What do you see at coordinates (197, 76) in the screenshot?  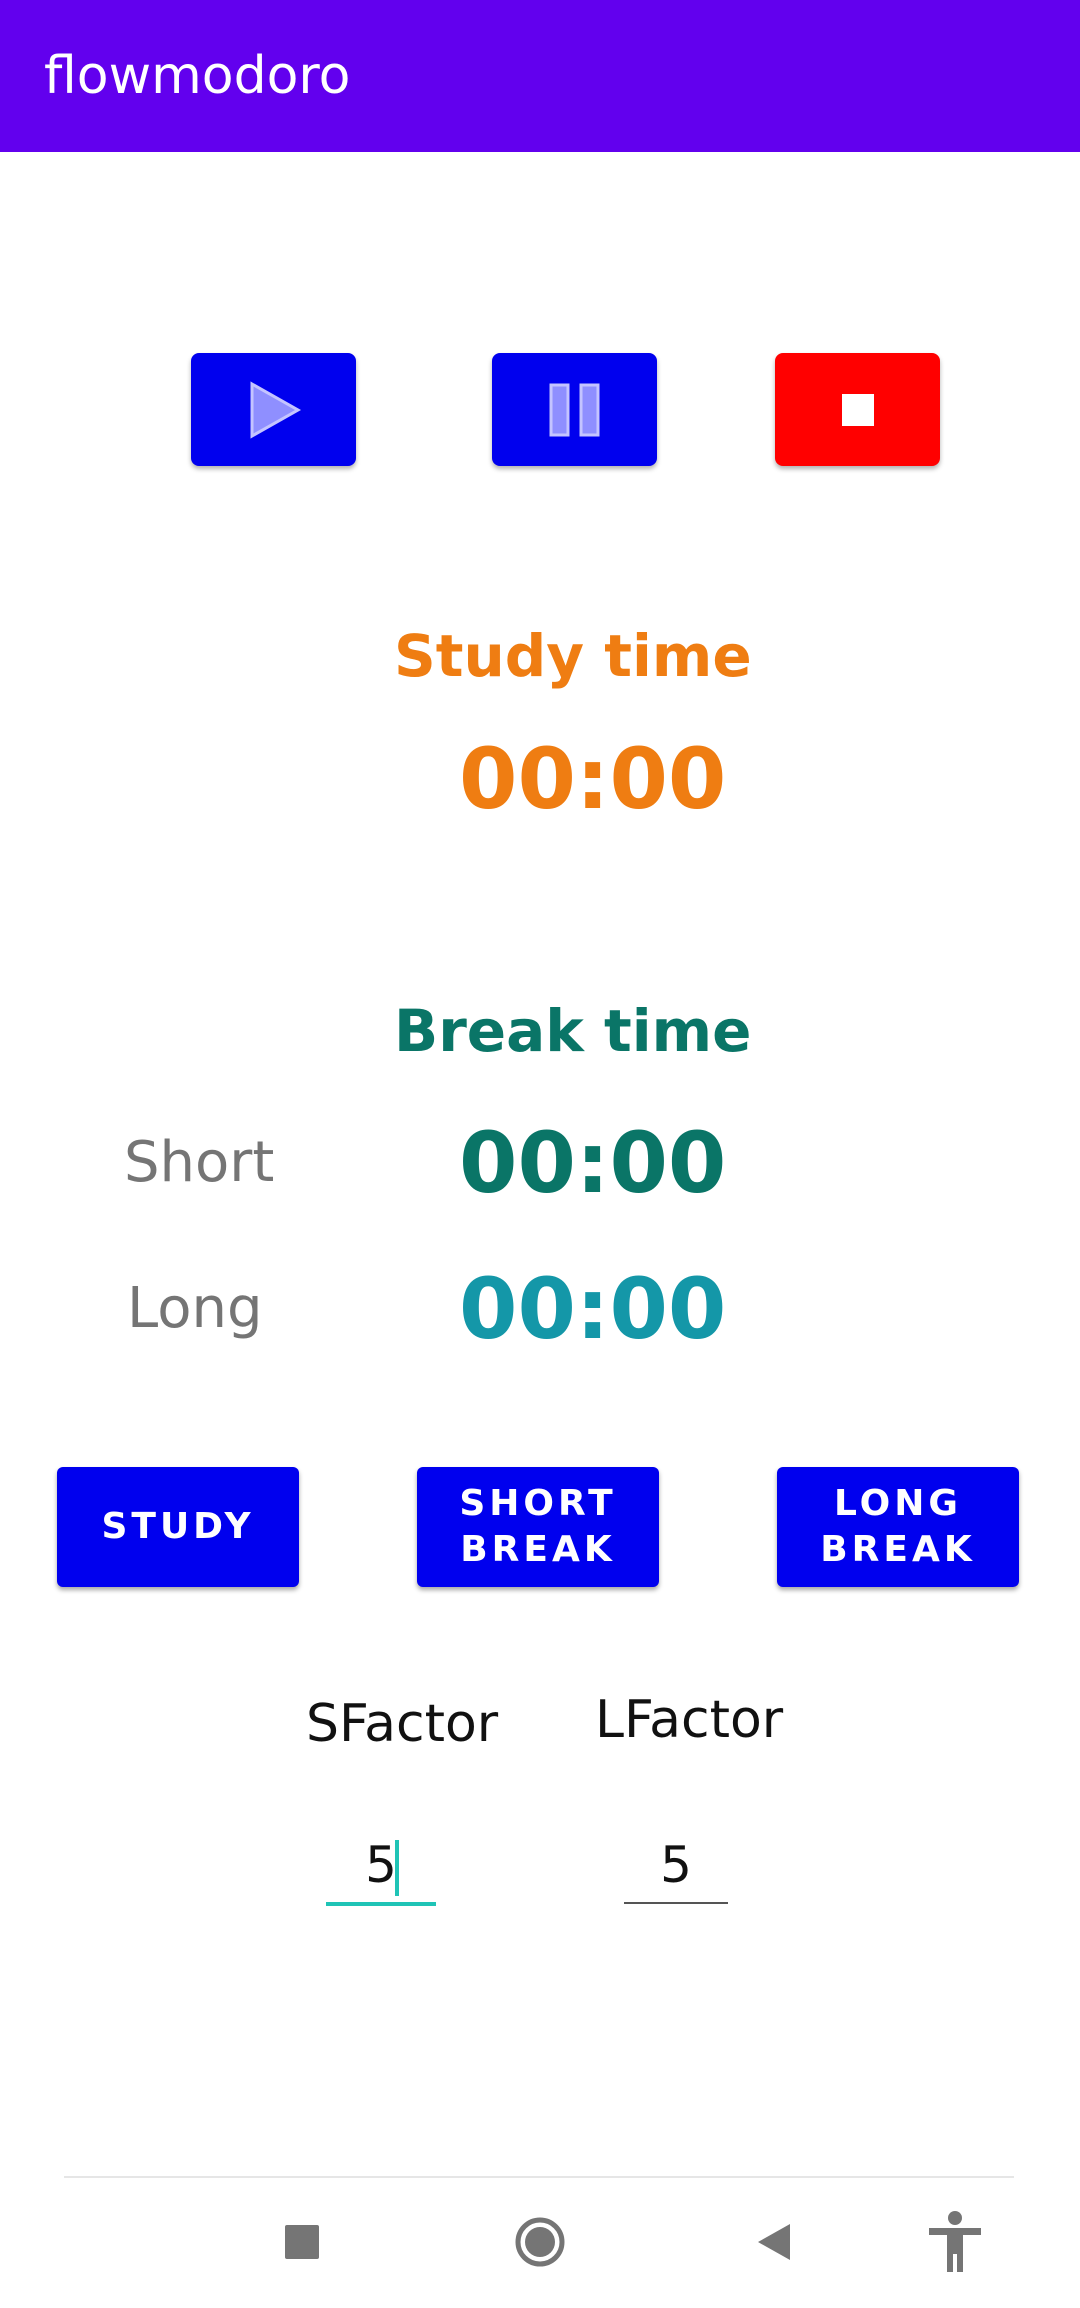 I see `app-title: flowmodoro` at bounding box center [197, 76].